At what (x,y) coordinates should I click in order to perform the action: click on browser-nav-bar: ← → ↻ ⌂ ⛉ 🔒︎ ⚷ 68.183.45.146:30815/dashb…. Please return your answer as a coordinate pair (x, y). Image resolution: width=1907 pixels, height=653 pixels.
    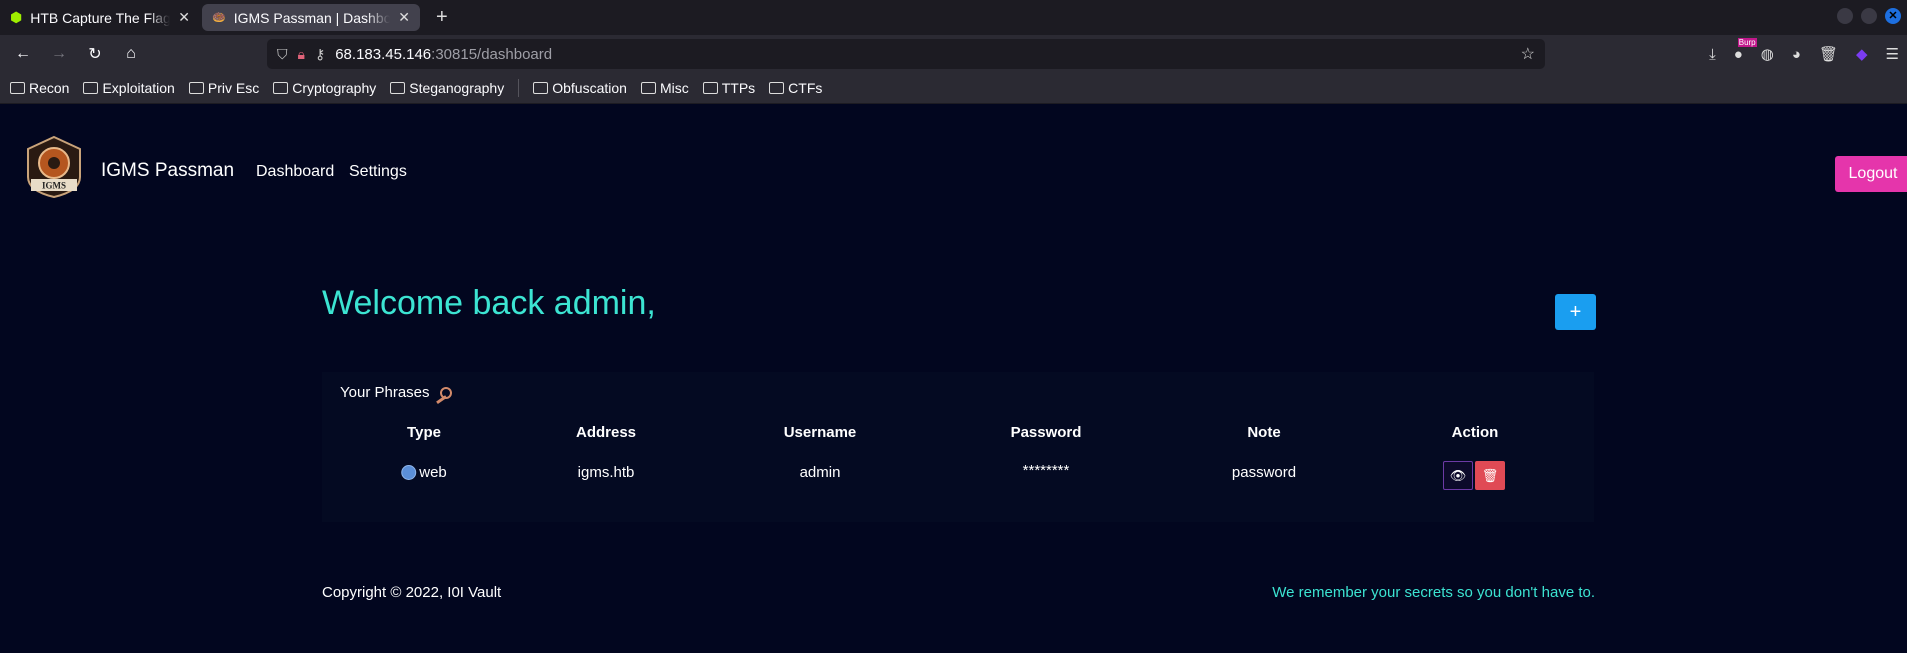
    Looking at the image, I should click on (953, 54).